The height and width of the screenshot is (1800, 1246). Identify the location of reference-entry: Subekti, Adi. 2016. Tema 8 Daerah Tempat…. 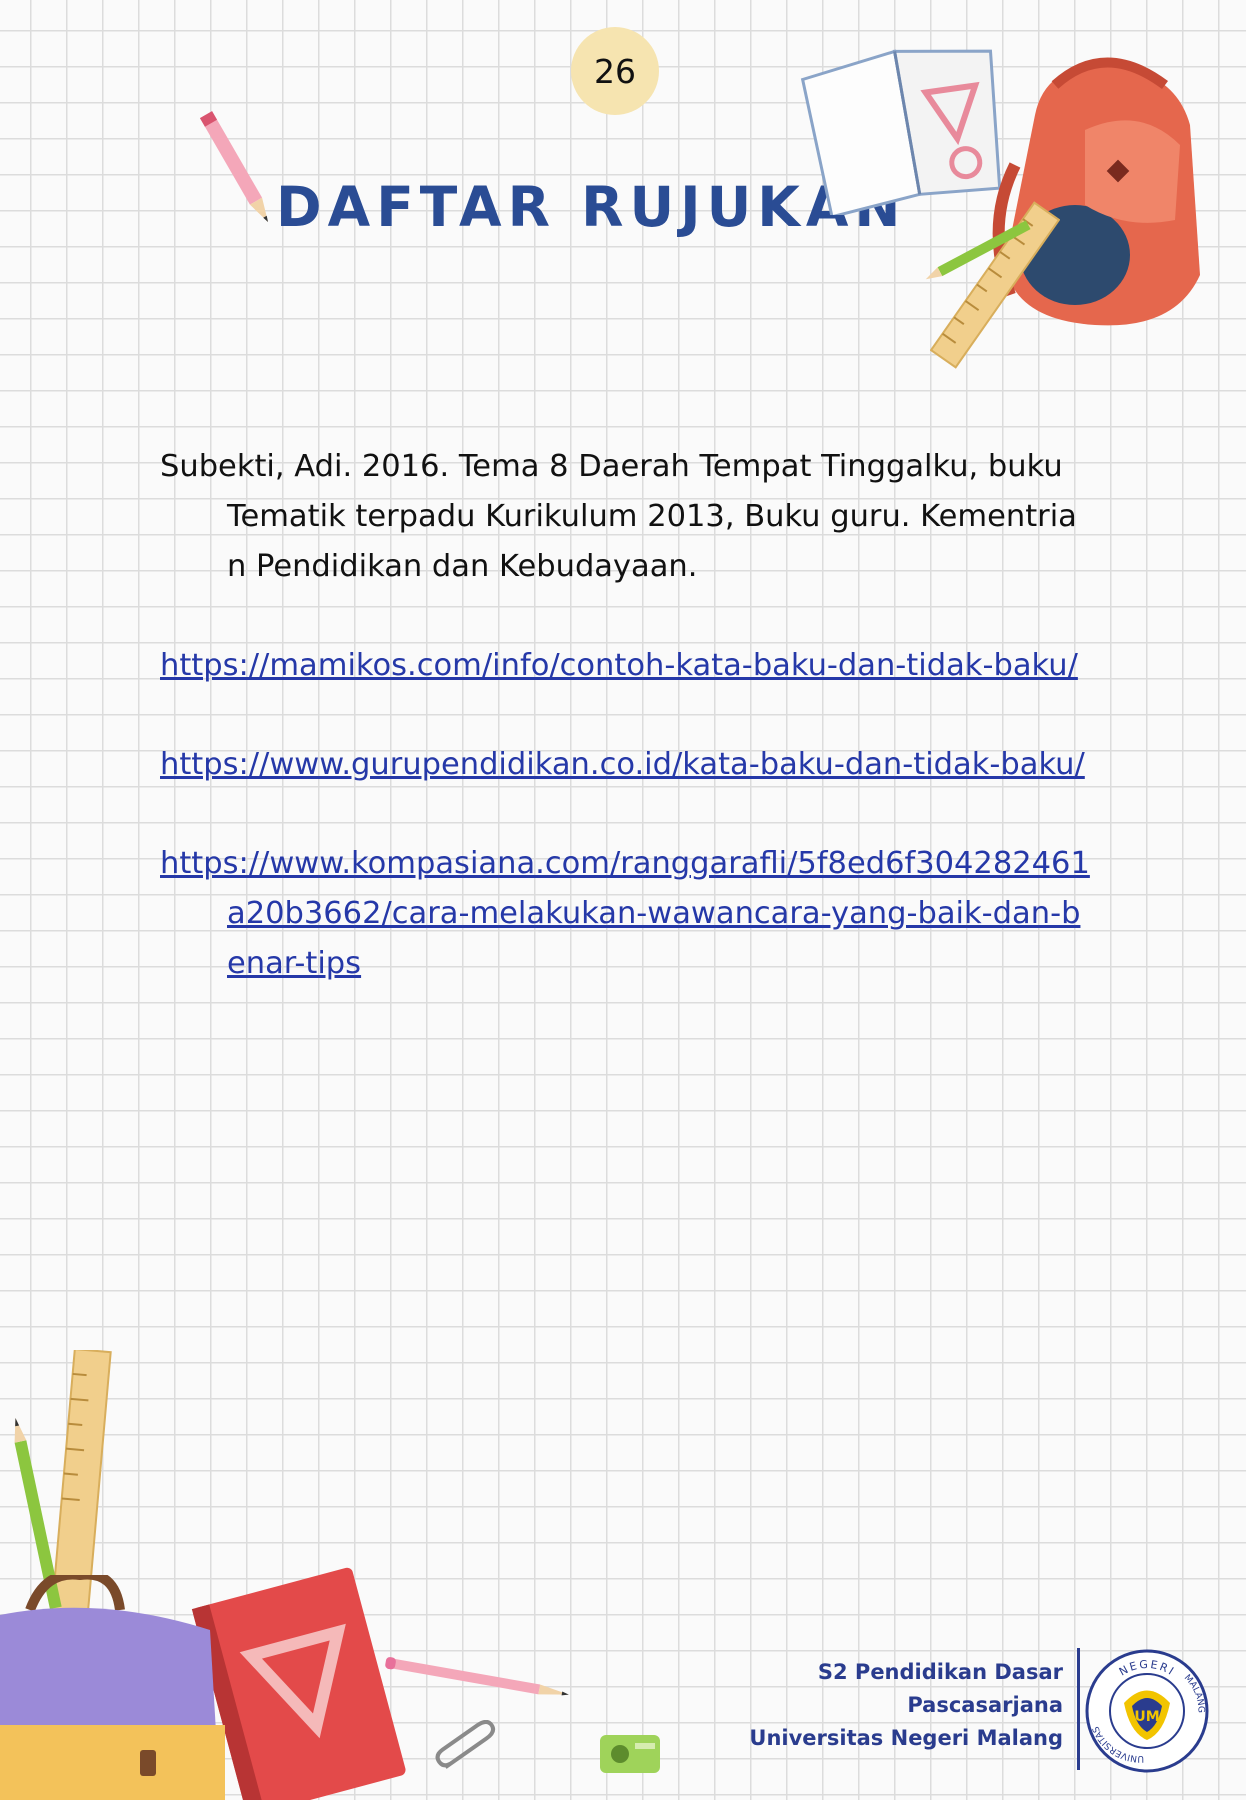
(625, 517).